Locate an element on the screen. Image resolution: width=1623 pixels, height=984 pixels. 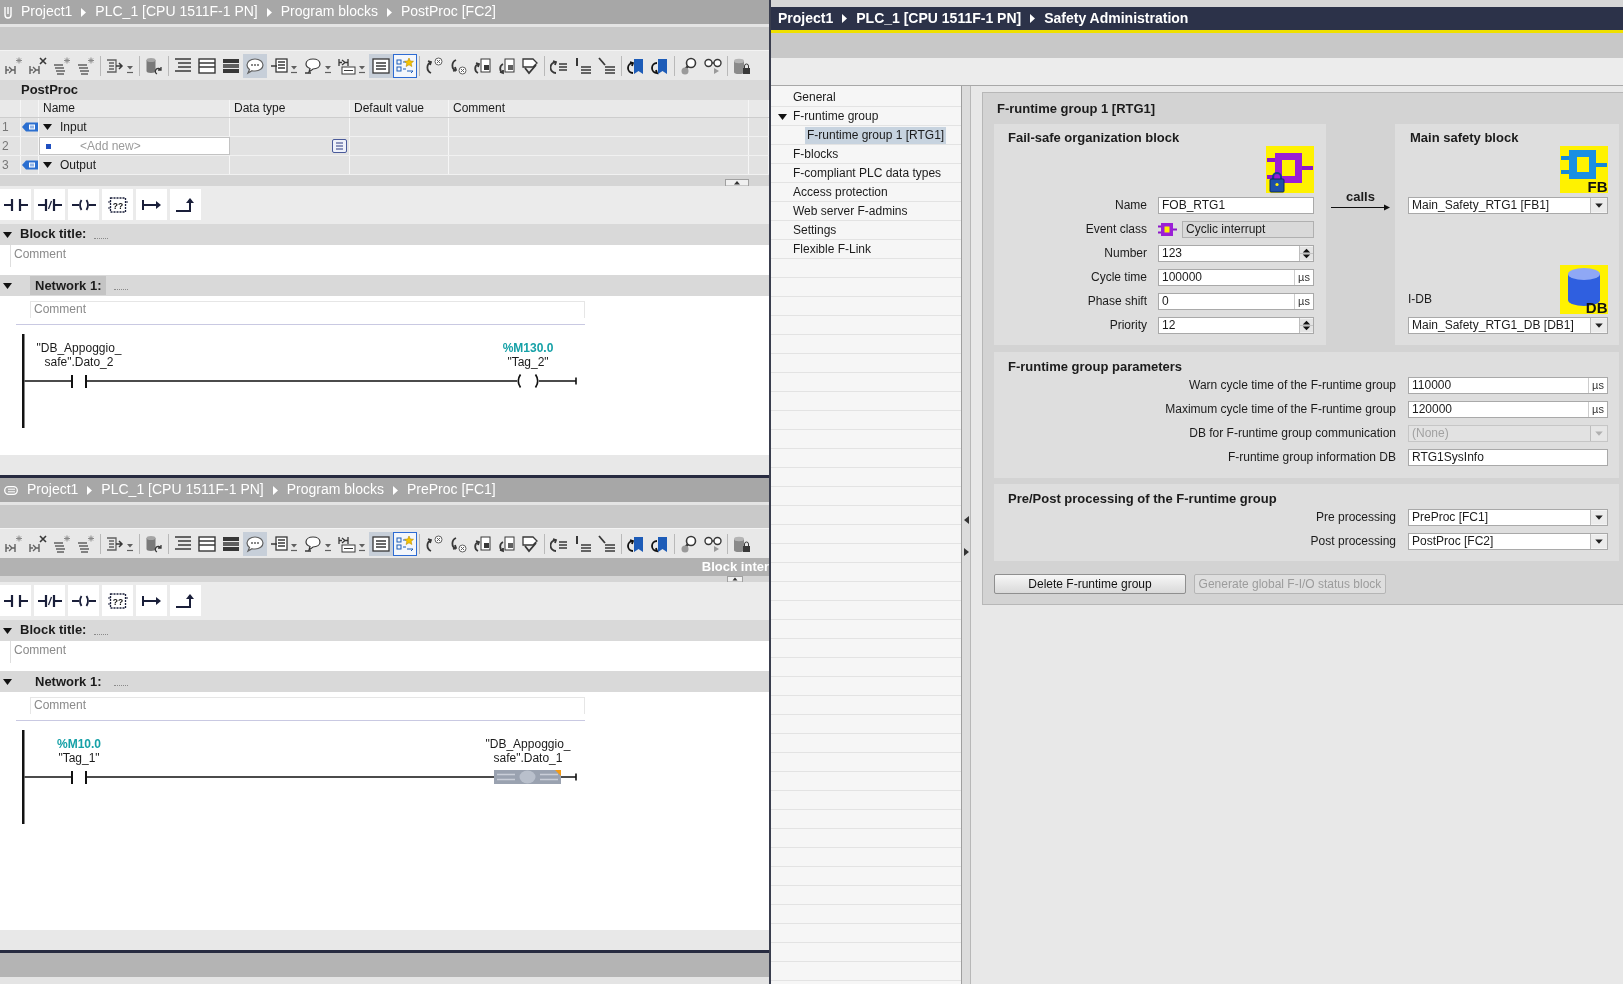
cross-rung-icon is located at coordinates (38, 543).